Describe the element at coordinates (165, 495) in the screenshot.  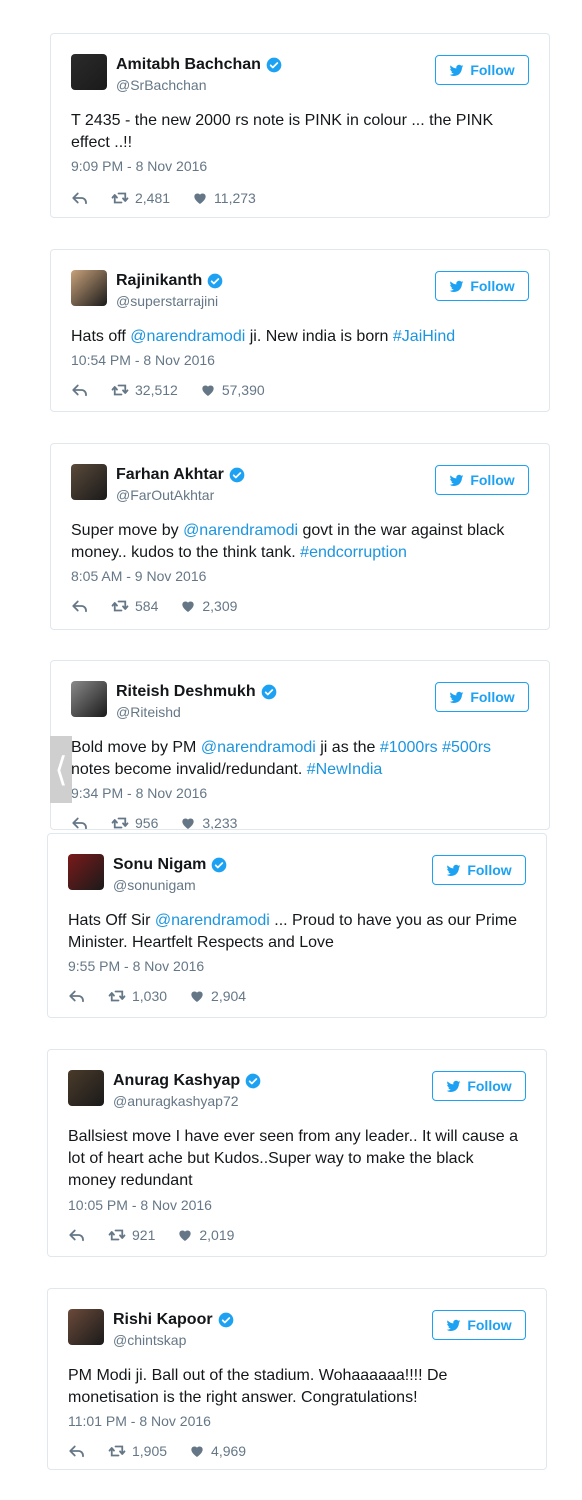
I see `author-handle: @FarOutAkhtar` at that location.